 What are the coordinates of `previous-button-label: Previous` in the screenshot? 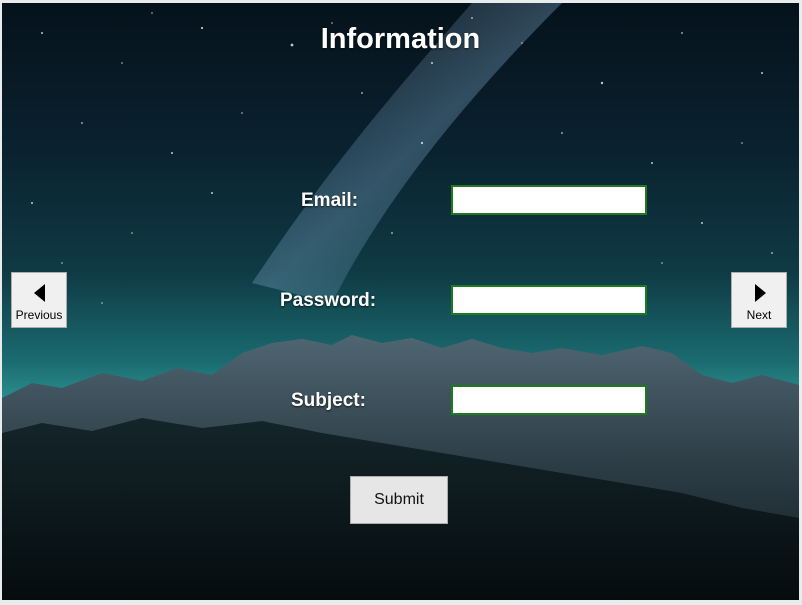 It's located at (39, 315).